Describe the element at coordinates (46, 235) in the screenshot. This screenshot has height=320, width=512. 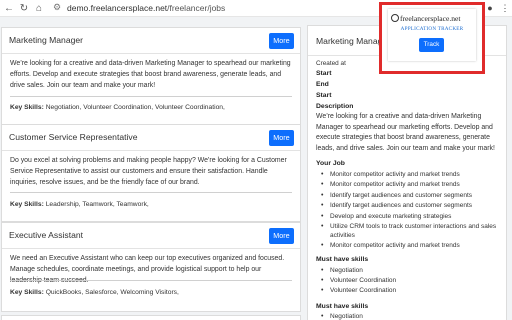
I see `job-title: Executive Assistant` at that location.